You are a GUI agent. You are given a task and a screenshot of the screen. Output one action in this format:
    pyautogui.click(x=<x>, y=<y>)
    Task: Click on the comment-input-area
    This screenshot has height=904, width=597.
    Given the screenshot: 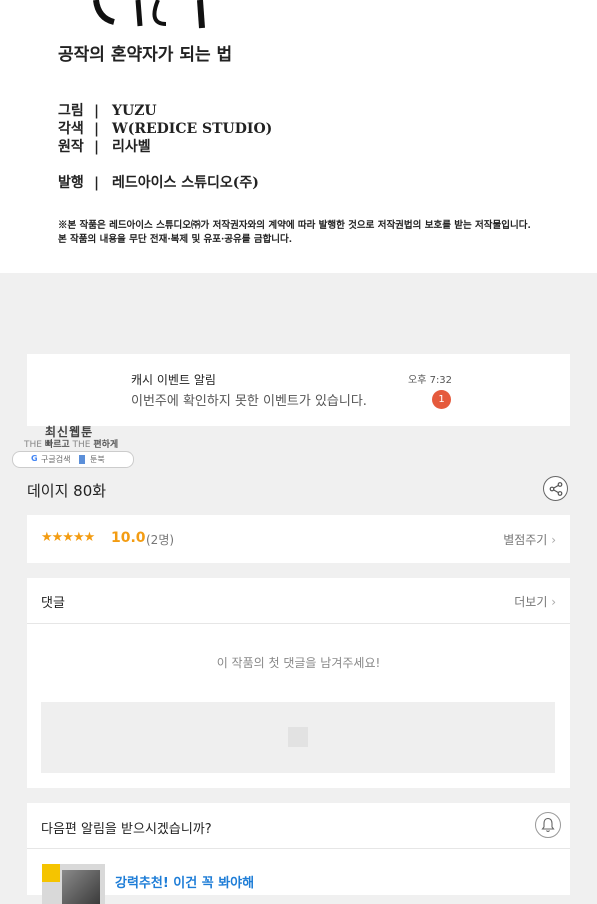 What is the action you would take?
    pyautogui.click(x=298, y=737)
    